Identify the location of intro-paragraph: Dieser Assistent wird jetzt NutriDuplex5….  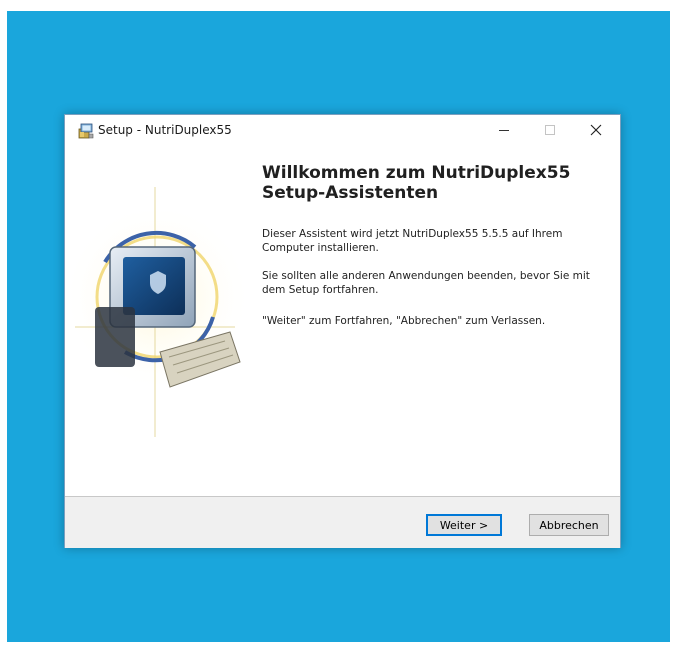
(412, 241).